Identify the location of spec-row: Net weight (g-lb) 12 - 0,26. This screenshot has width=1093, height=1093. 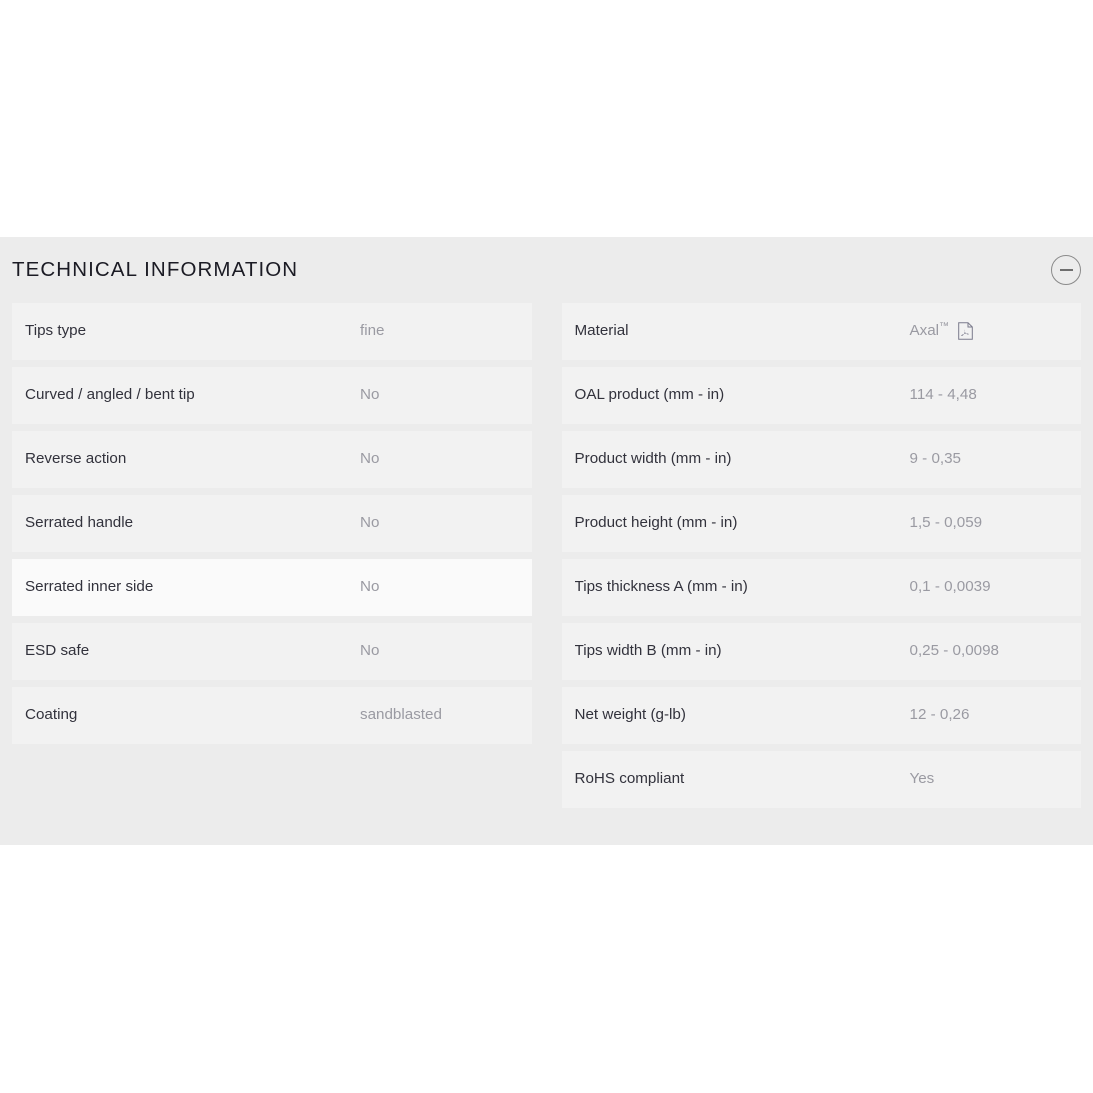
(821, 715).